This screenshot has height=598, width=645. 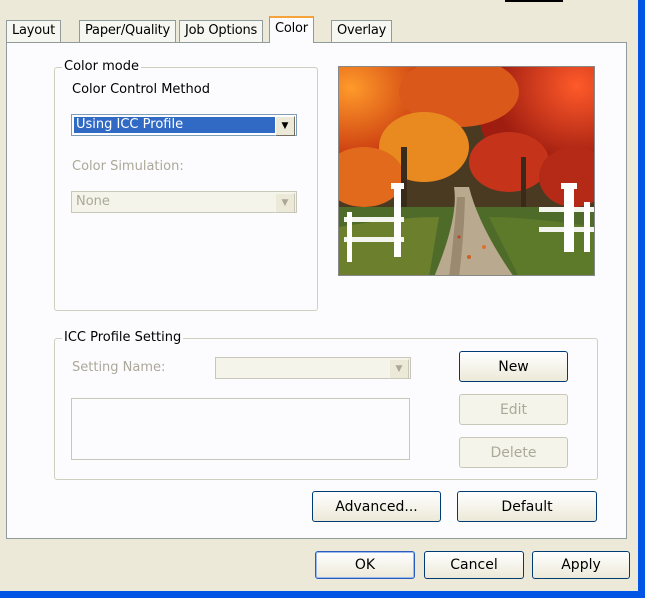 I want to click on new-button: New, so click(x=513, y=366).